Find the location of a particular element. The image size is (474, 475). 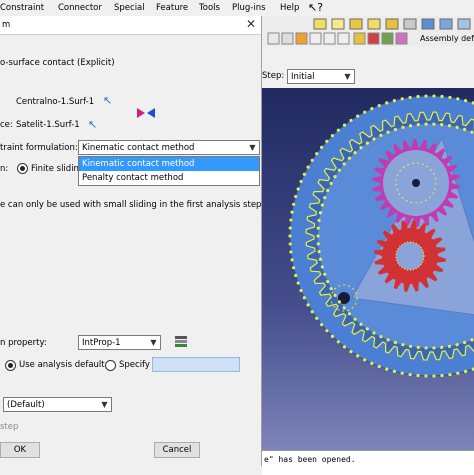

step-label: Step: is located at coordinates (273, 76).